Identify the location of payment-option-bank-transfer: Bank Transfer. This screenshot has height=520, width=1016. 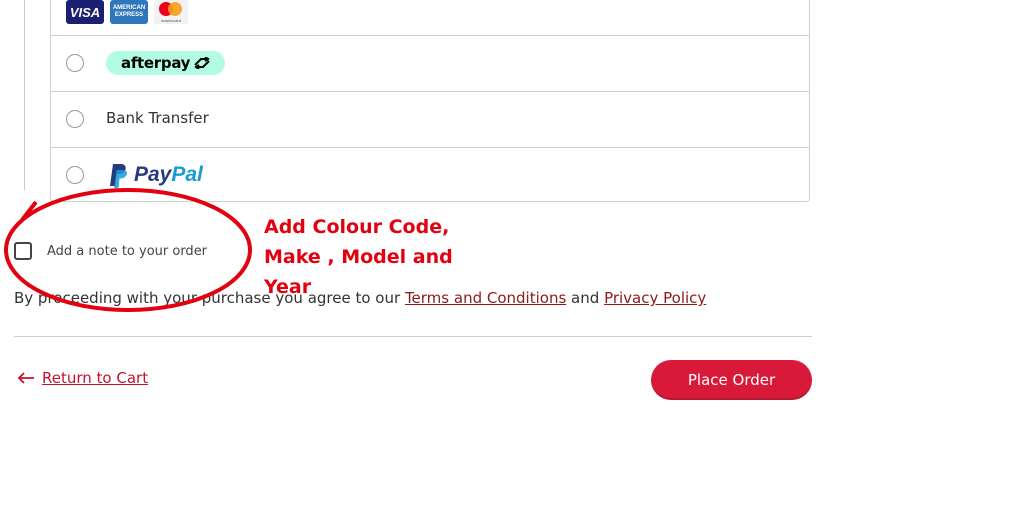
(430, 119).